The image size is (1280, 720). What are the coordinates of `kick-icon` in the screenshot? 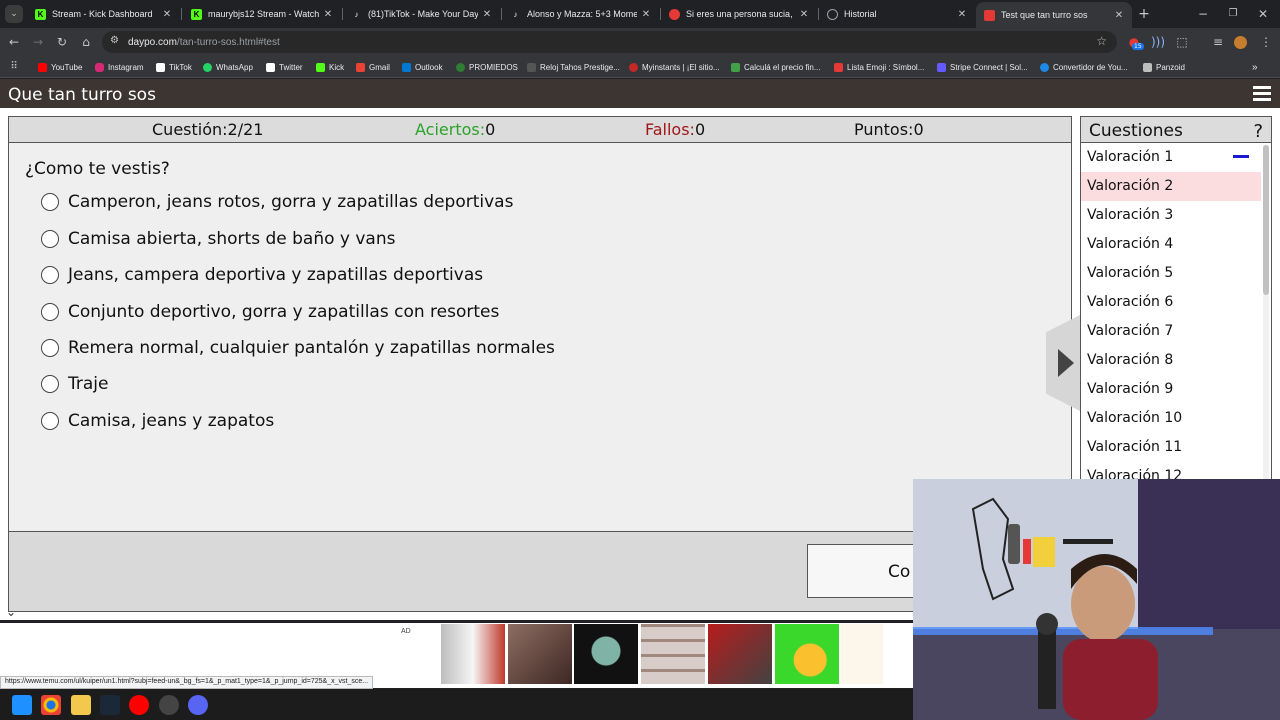 It's located at (320, 67).